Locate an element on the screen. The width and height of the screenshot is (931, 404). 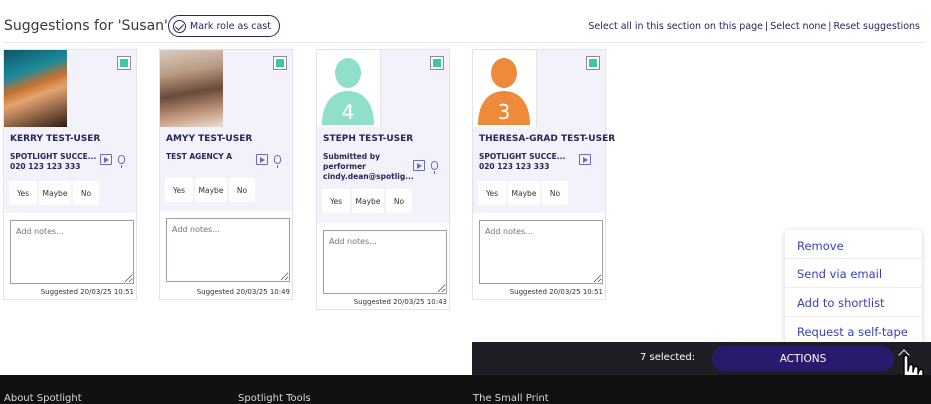
selection-action-bar: 7 selected: ACTIONS is located at coordinates (701, 358).